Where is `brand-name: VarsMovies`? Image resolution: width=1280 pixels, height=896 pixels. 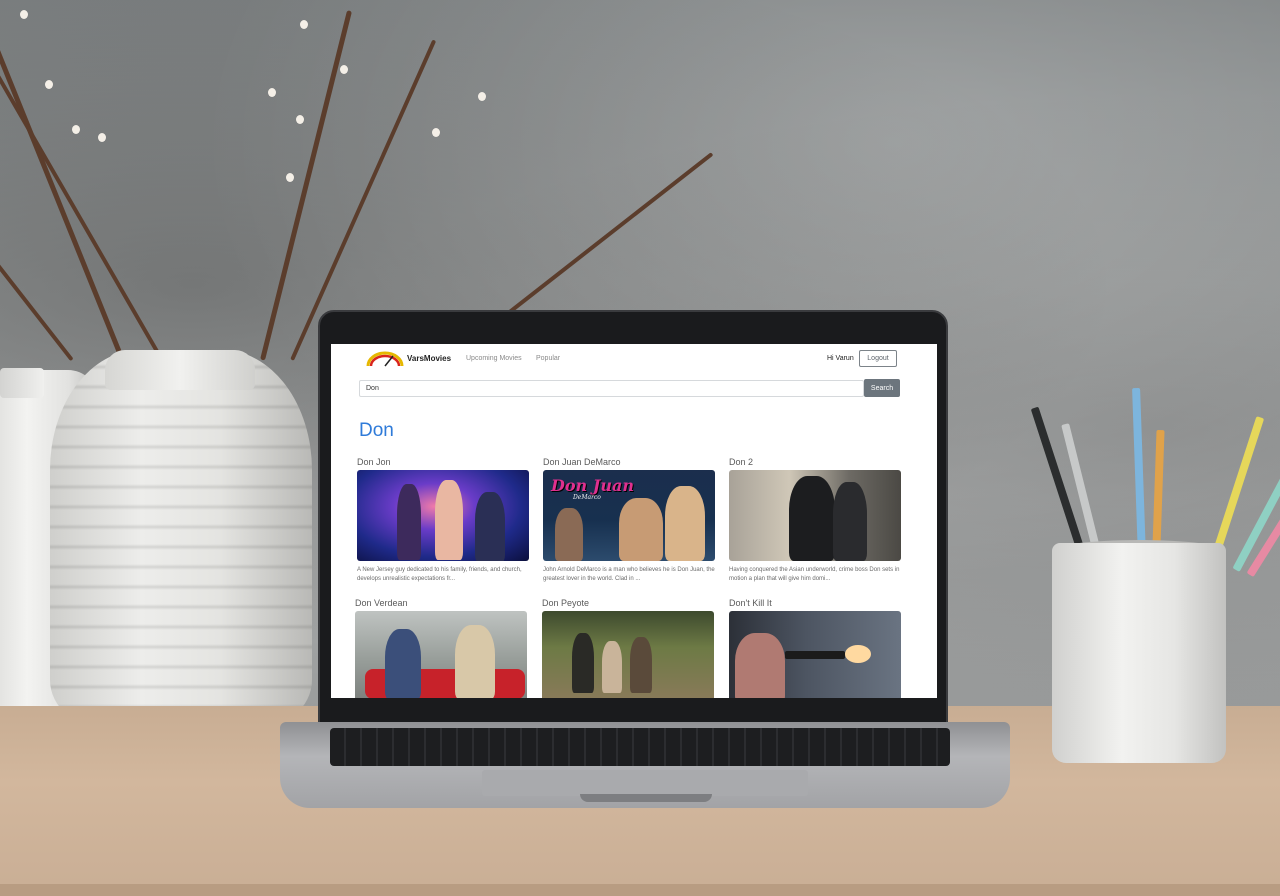
brand-name: VarsMovies is located at coordinates (429, 358).